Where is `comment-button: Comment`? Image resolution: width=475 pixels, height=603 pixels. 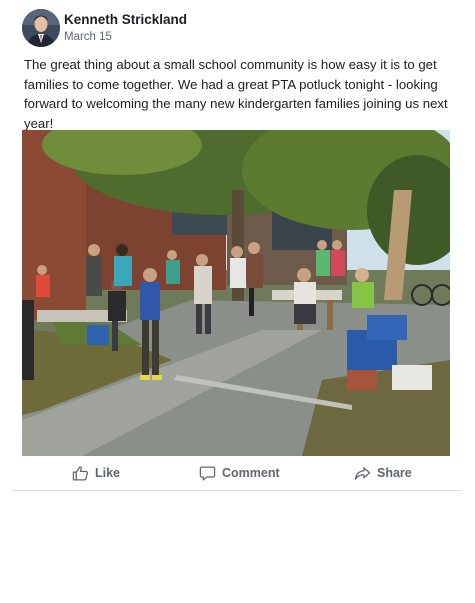
comment-button: Comment is located at coordinates (239, 473).